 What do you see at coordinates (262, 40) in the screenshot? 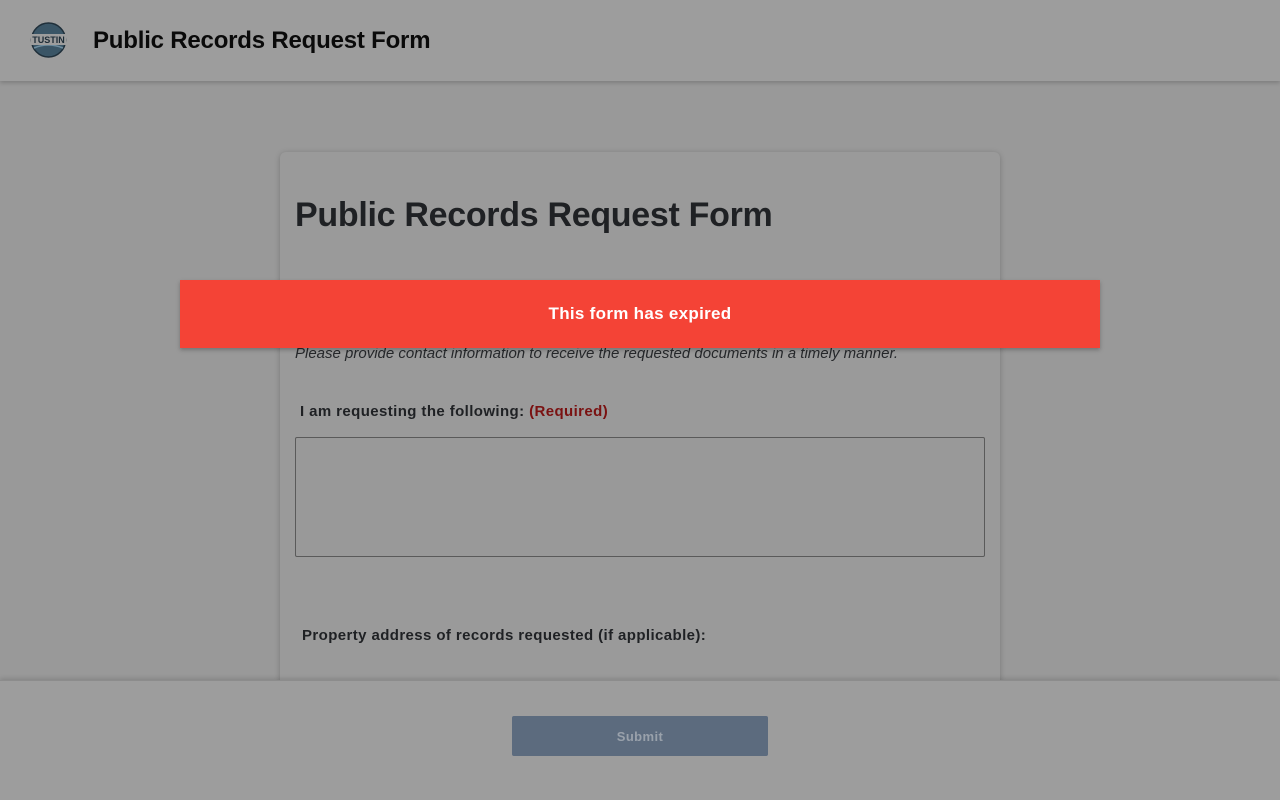
I see `header-title: Public Records Request Form` at bounding box center [262, 40].